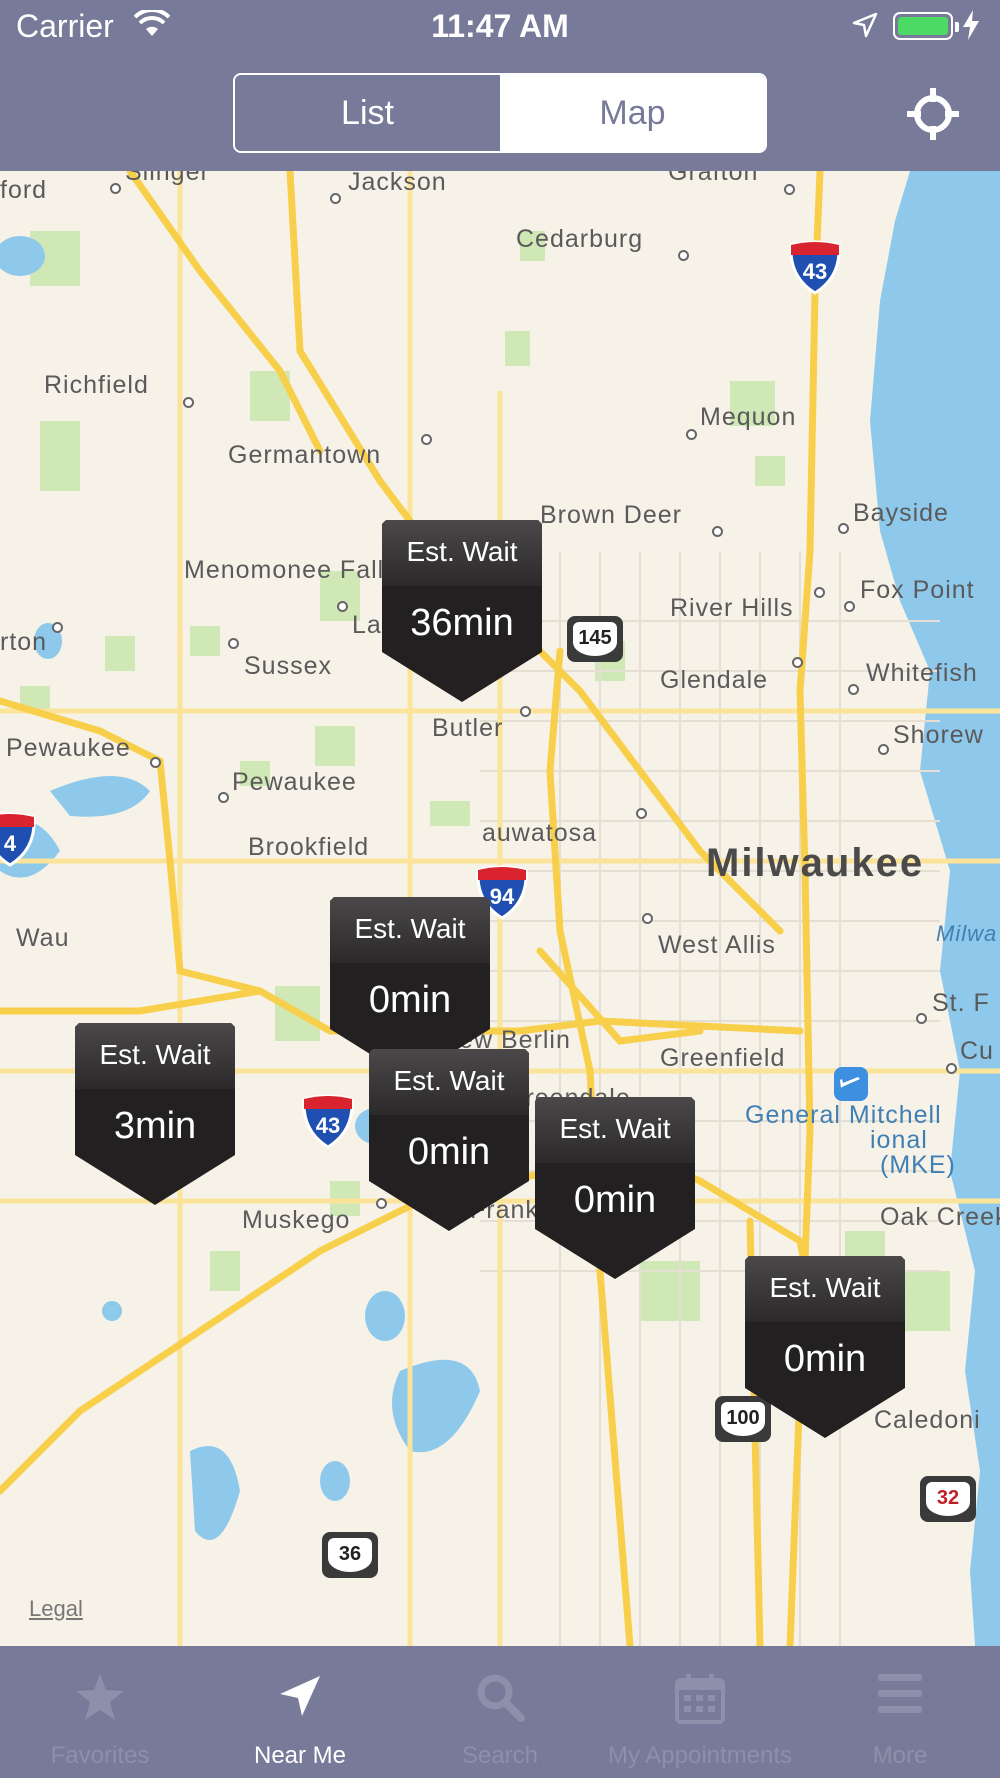 The image size is (1000, 1778). Describe the element at coordinates (367, 113) in the screenshot. I see `segment-list: List` at that location.